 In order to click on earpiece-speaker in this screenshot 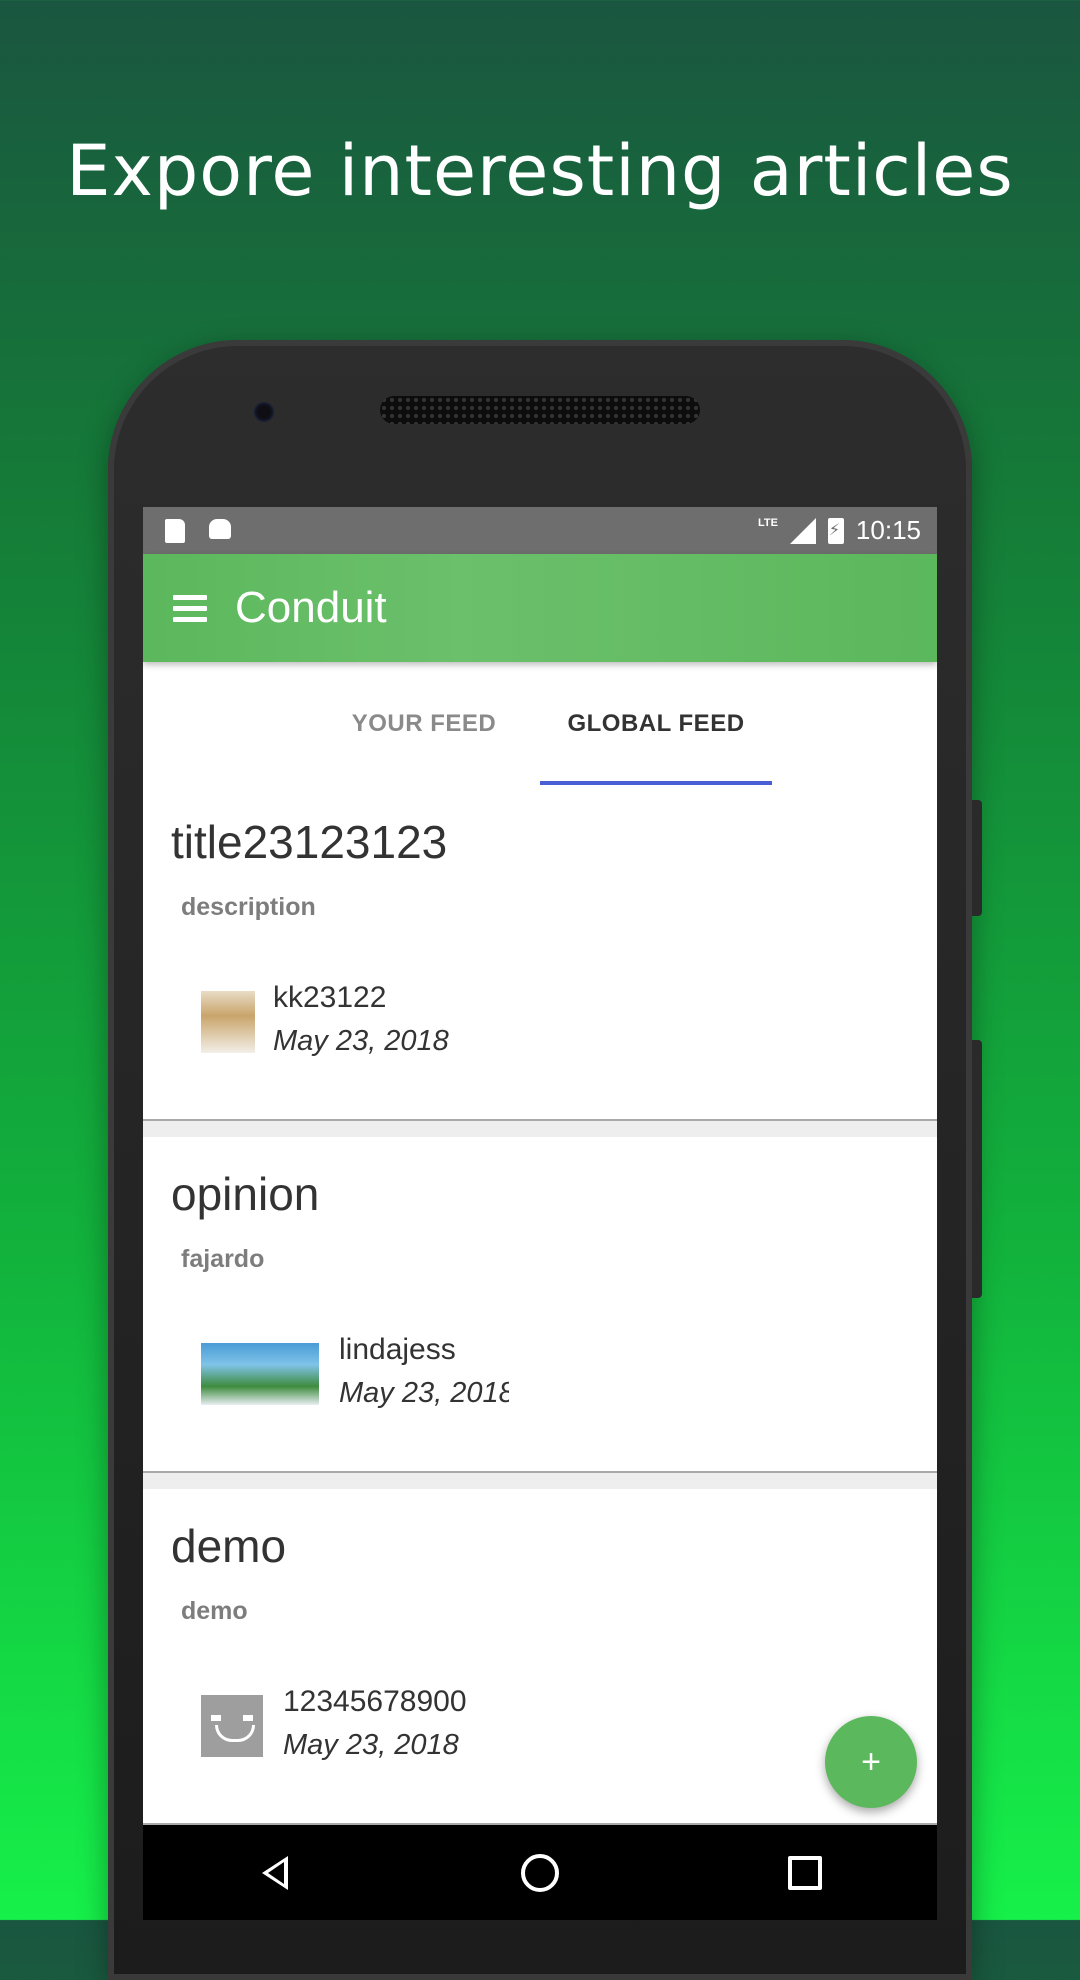, I will do `click(540, 410)`.